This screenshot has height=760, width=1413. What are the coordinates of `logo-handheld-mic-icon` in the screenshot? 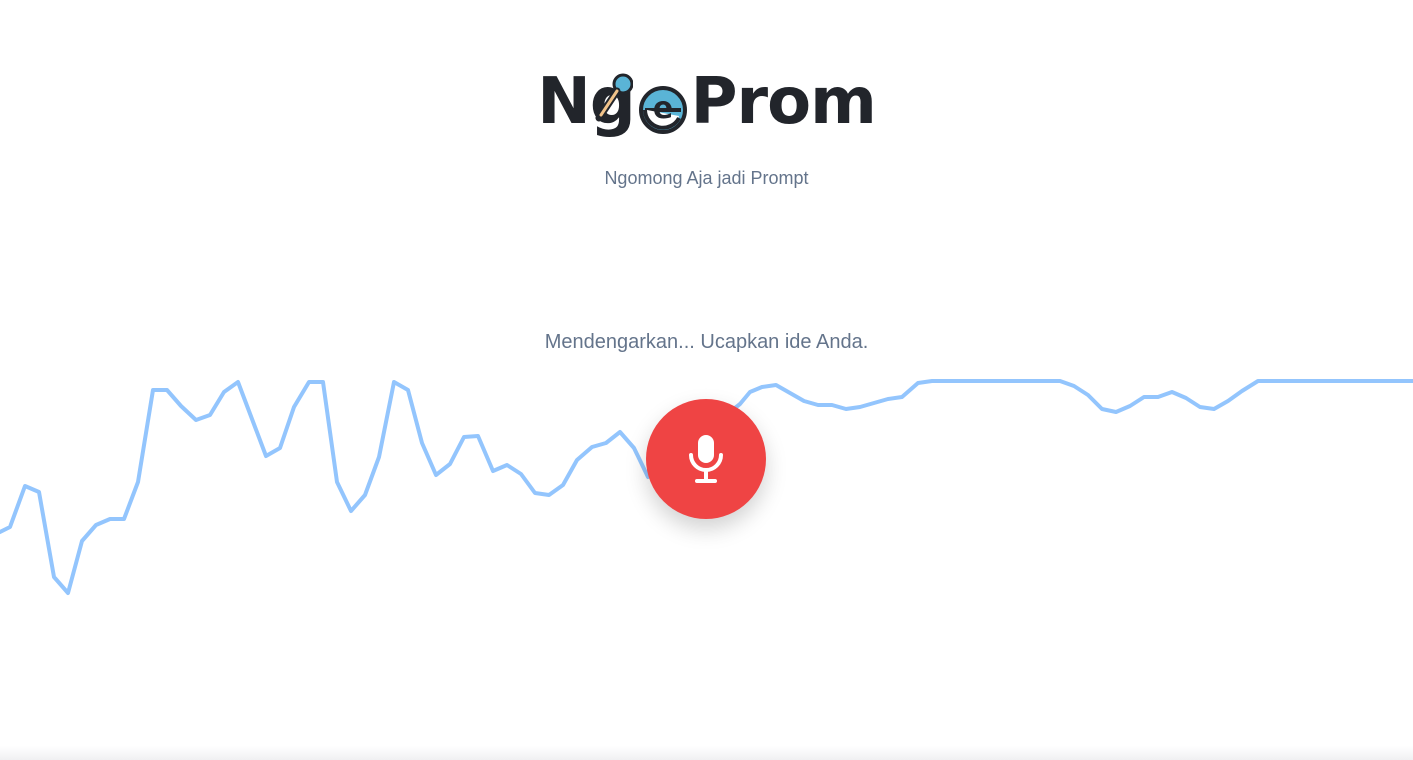 It's located at (614, 97).